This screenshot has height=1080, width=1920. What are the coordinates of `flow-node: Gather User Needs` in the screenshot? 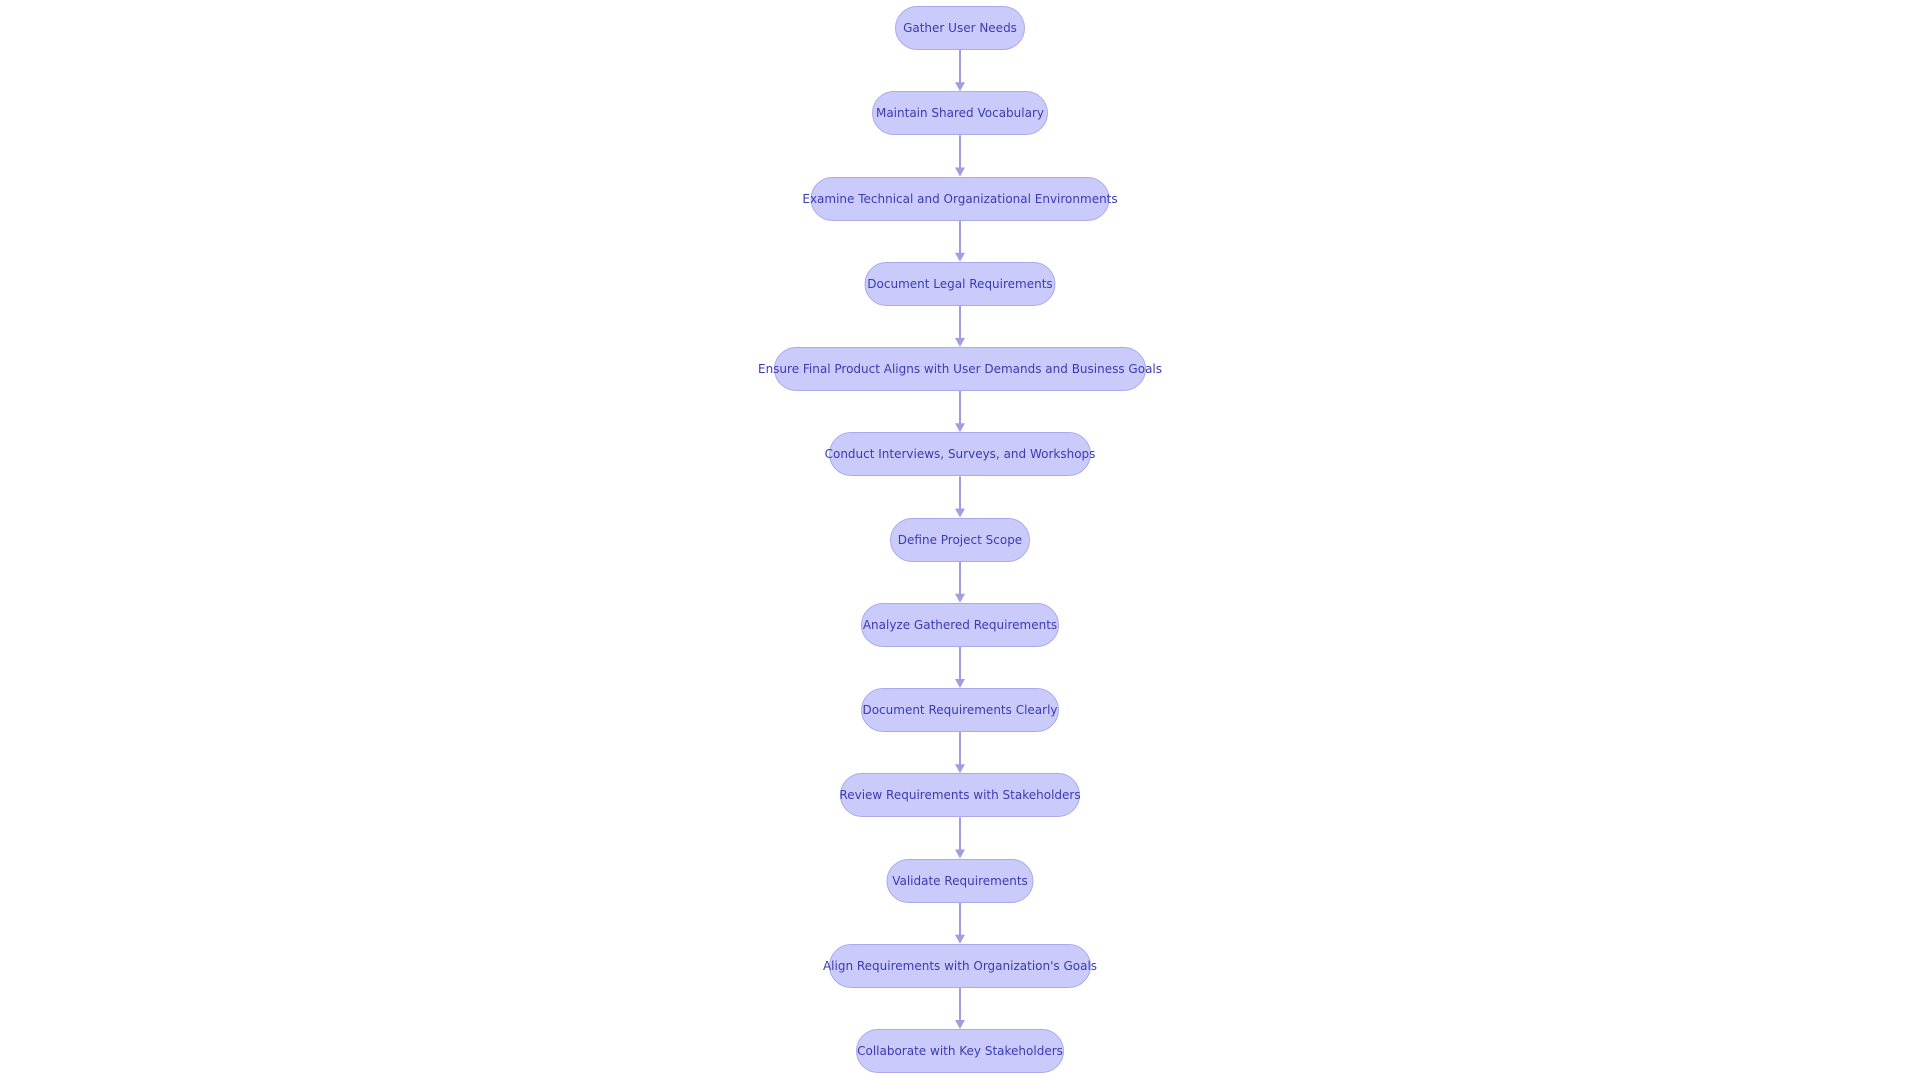 It's located at (960, 28).